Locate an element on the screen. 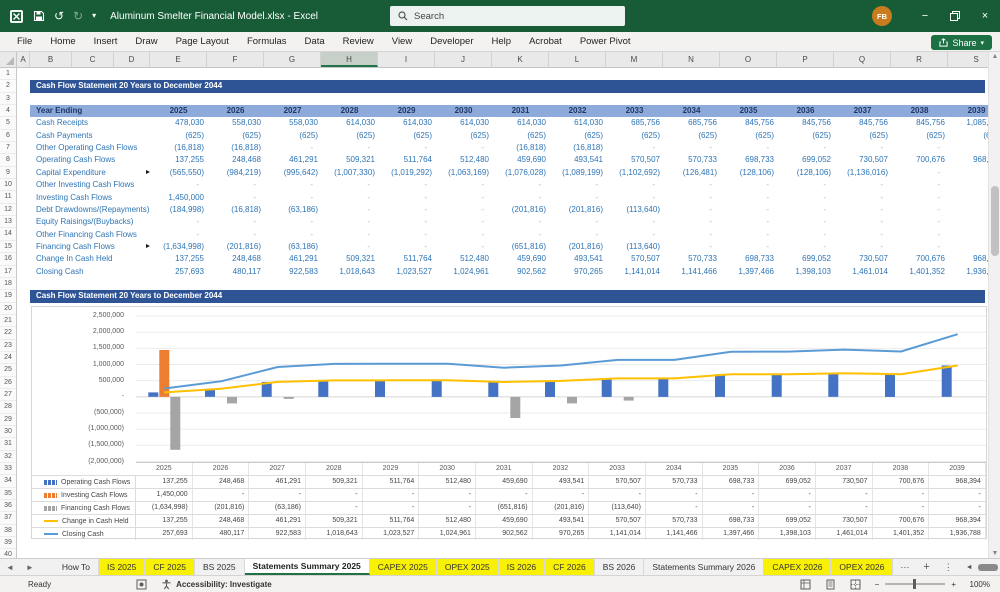 The image size is (1000, 592). ribbon-tab-developer: Developer is located at coordinates (451, 42).